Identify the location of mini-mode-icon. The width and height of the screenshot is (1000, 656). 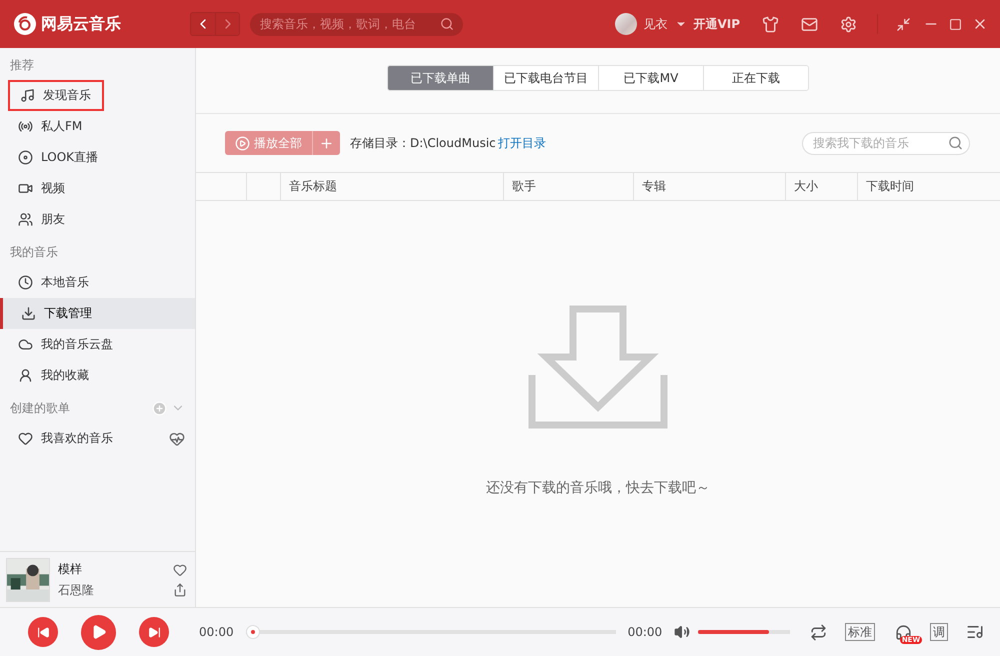
(903, 24).